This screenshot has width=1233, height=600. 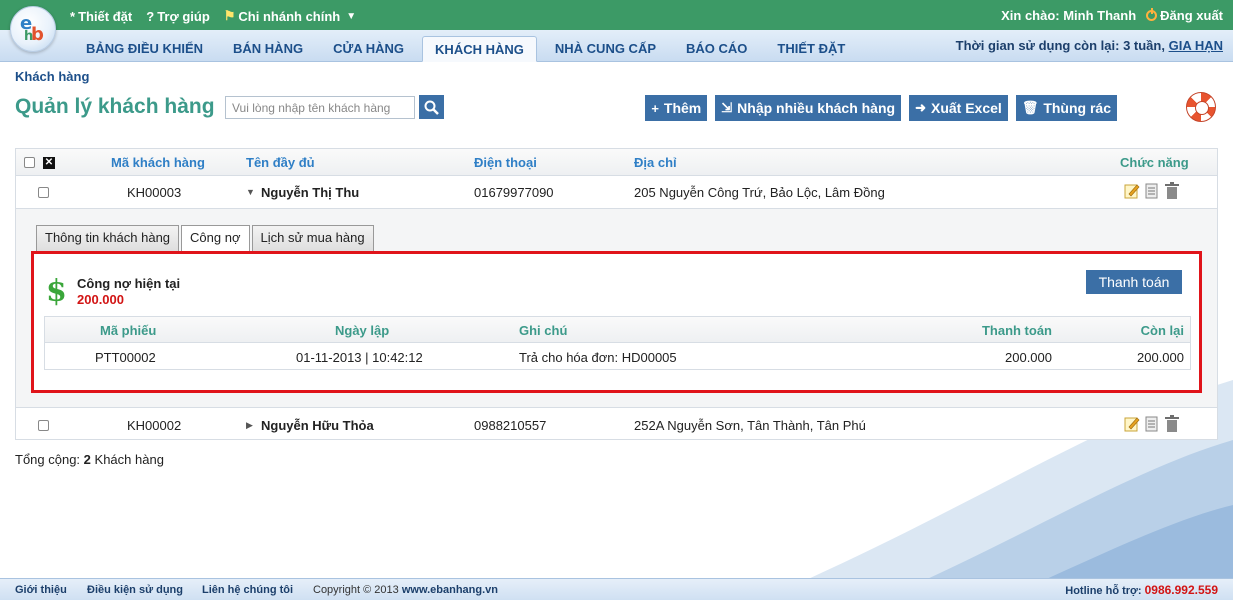 I want to click on voucher-remain: 200.000, so click(x=1160, y=357).